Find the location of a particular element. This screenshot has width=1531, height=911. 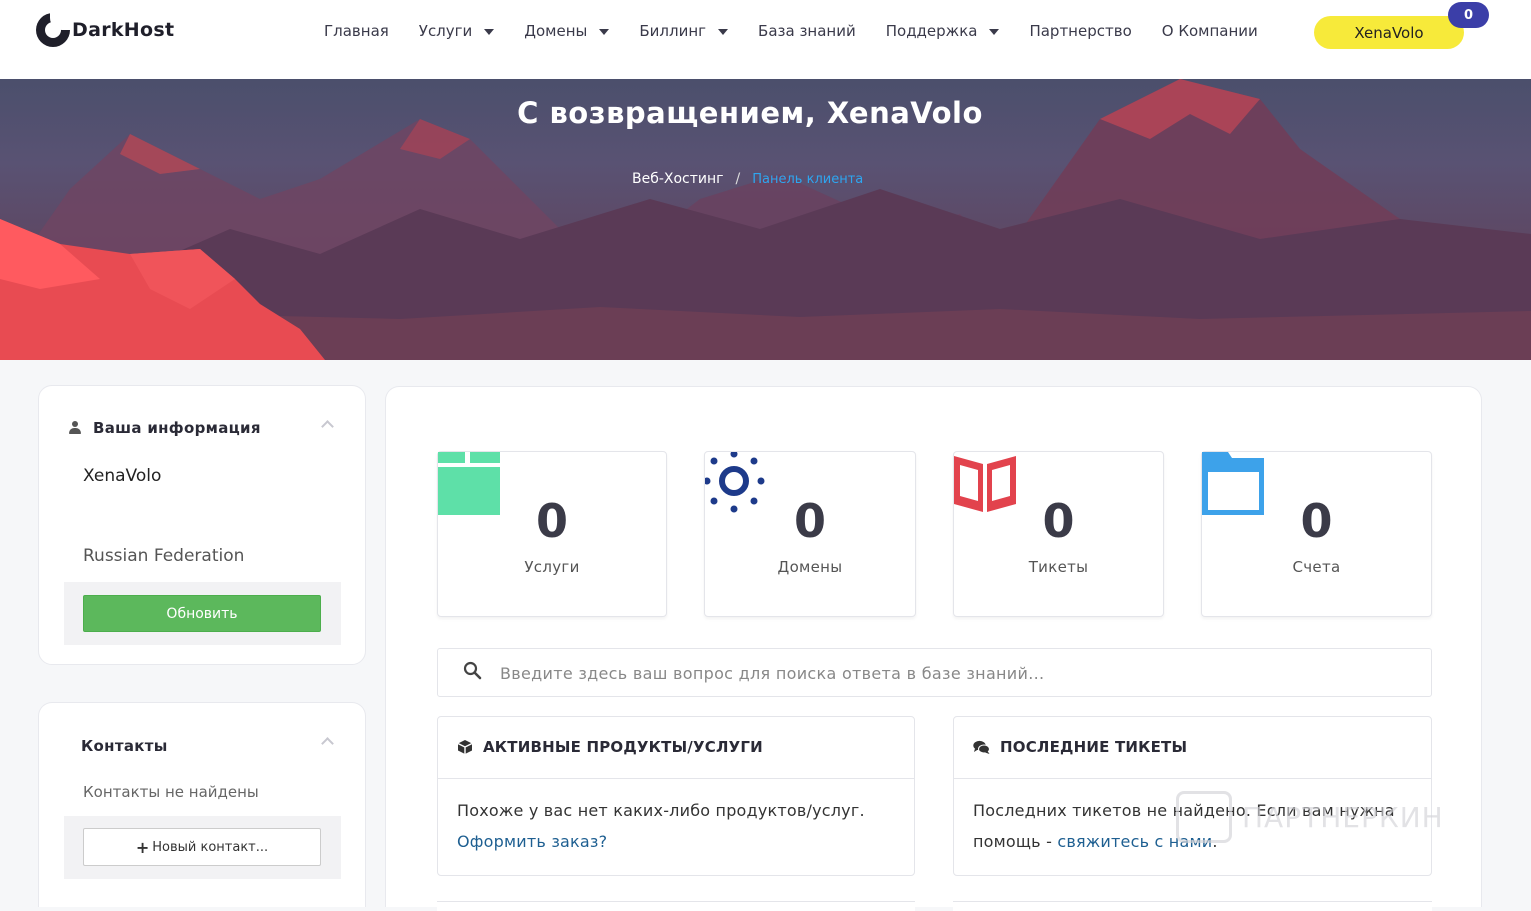

update-button: Обновить is located at coordinates (202, 613).